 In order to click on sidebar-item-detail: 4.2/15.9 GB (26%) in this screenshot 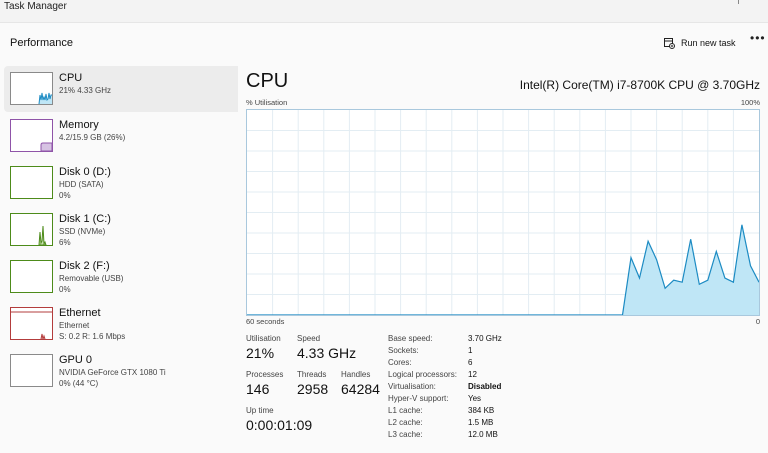, I will do `click(92, 137)`.